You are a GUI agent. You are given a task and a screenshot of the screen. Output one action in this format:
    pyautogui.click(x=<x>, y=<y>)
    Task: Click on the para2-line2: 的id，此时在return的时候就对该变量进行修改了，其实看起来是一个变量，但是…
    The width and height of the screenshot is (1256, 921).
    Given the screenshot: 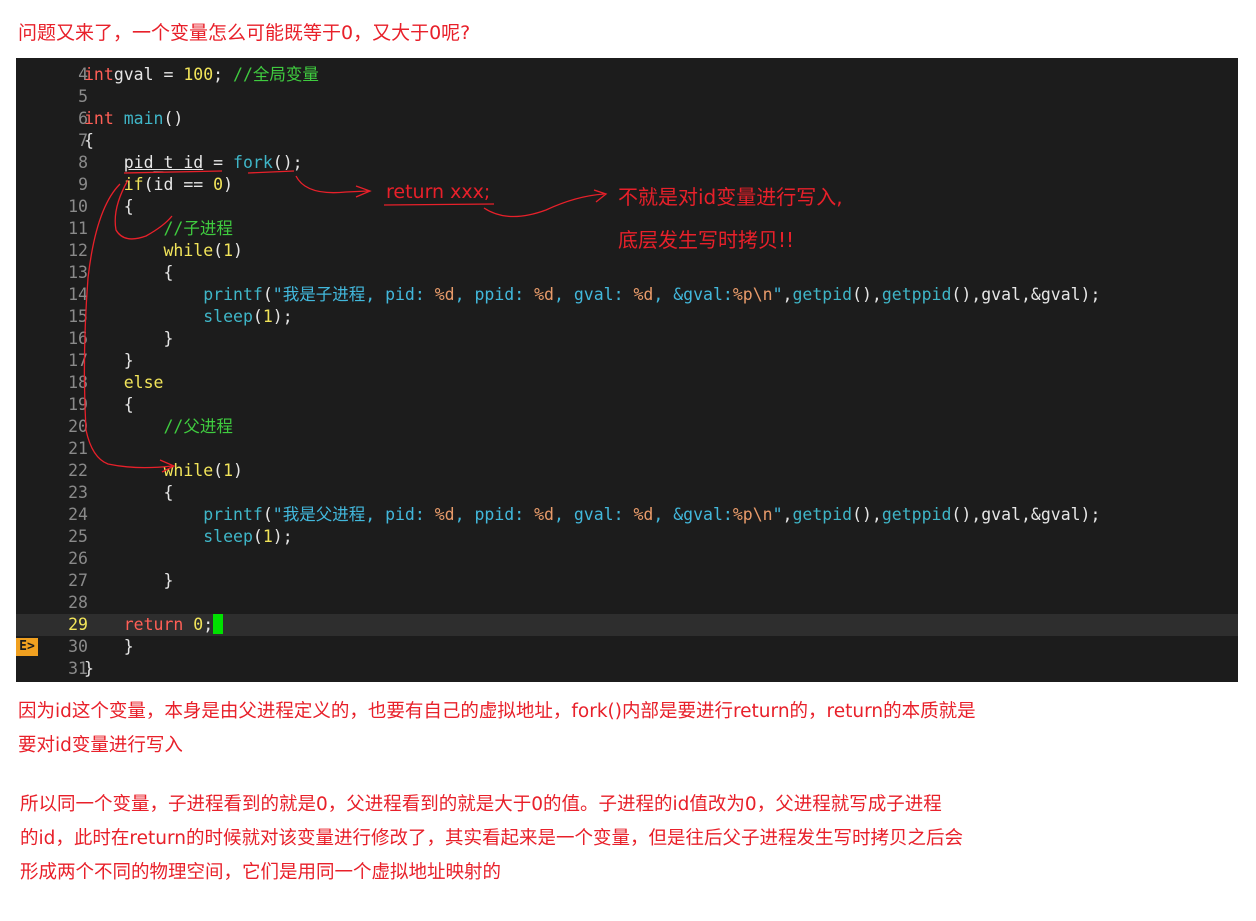 What is the action you would take?
    pyautogui.click(x=491, y=838)
    